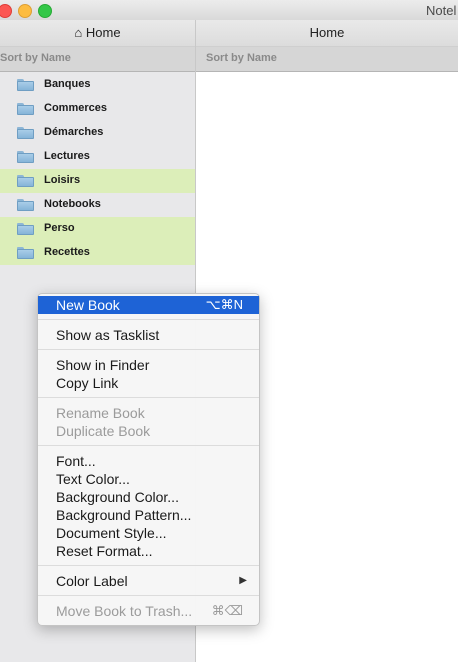 Image resolution: width=458 pixels, height=662 pixels. Describe the element at coordinates (229, 10) in the screenshot. I see `title-bar: Notel` at that location.